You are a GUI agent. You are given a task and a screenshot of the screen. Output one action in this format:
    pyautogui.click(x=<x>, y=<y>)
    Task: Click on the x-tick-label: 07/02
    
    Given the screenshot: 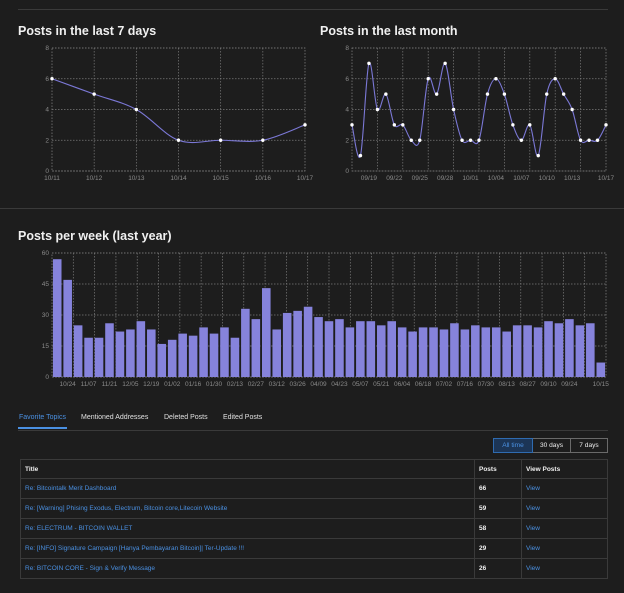 What is the action you would take?
    pyautogui.click(x=444, y=384)
    